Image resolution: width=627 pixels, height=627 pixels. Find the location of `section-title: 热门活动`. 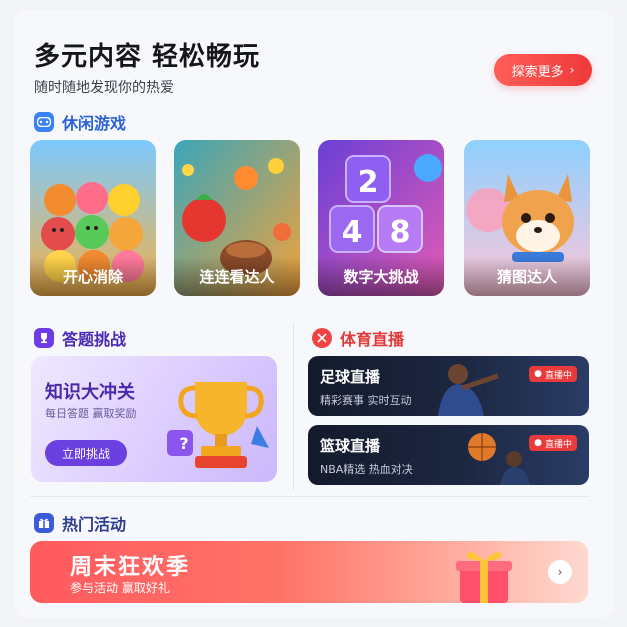

section-title: 热门活动 is located at coordinates (94, 524).